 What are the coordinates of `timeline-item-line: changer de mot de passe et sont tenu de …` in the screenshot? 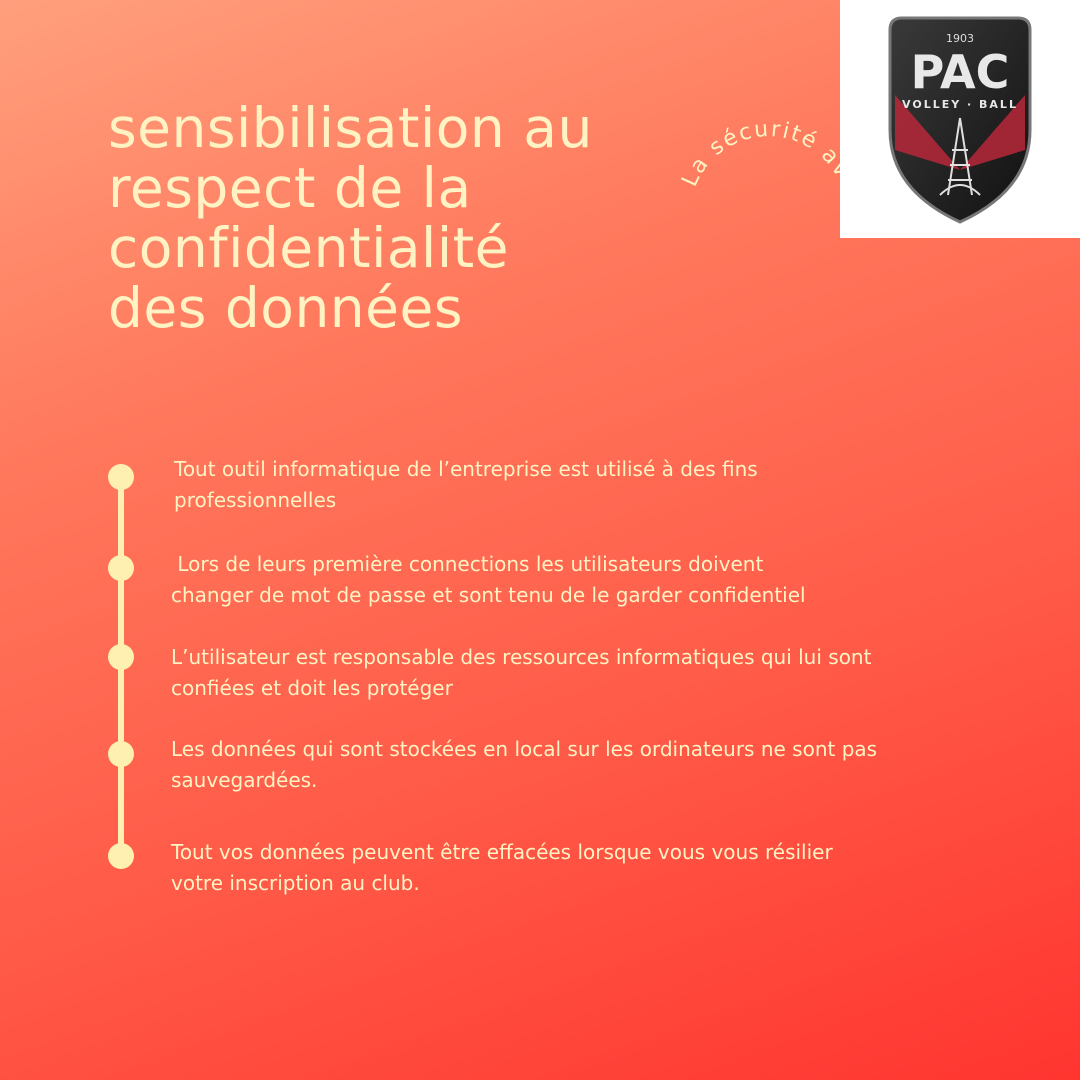 It's located at (488, 595).